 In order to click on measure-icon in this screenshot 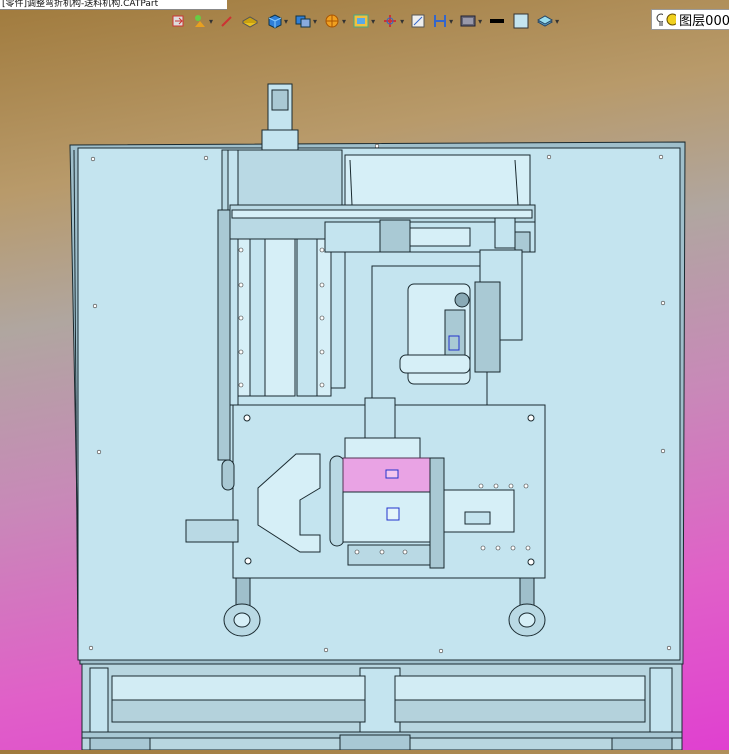, I will do `click(418, 21)`.